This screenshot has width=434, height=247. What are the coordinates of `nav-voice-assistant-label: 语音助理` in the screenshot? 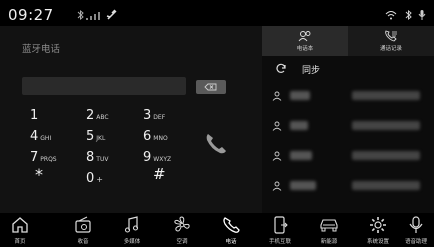 It's located at (415, 242).